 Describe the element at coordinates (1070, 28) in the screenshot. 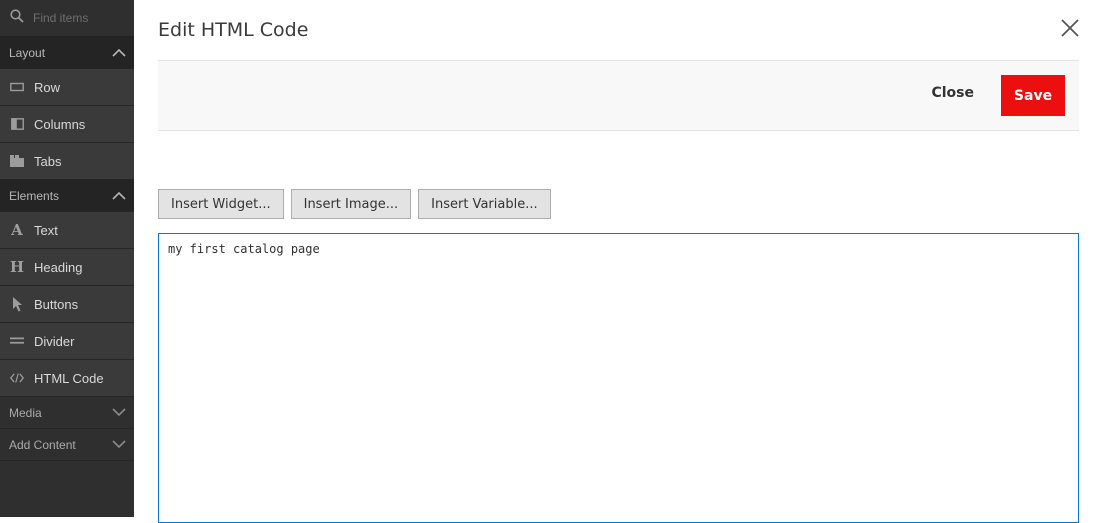

I see `close-icon` at that location.